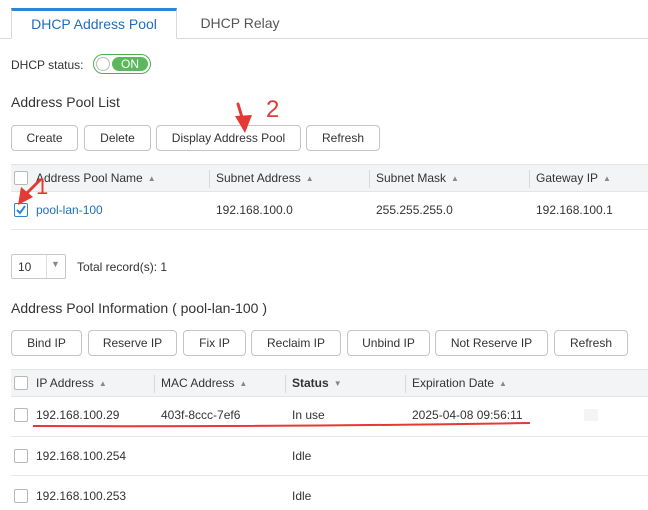 The height and width of the screenshot is (510, 648). I want to click on annotation-underline, so click(281, 425).